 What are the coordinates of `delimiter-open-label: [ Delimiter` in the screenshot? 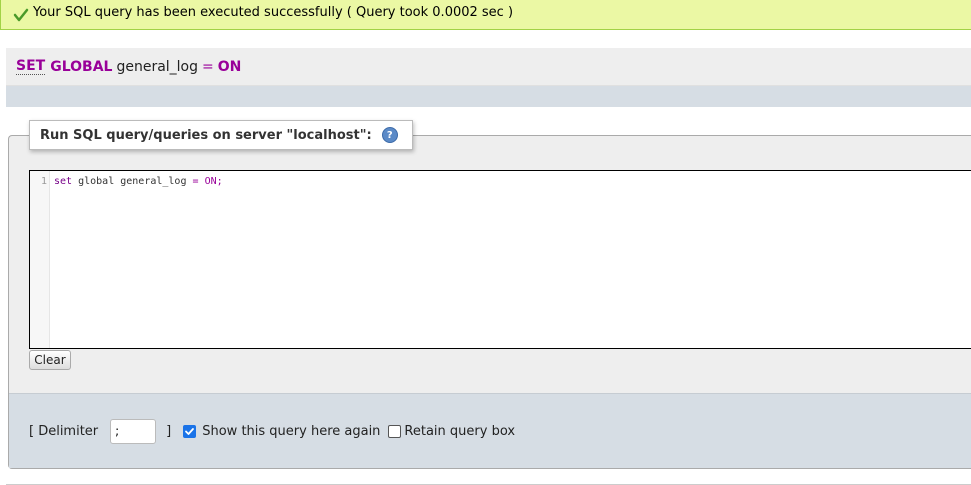 It's located at (64, 431).